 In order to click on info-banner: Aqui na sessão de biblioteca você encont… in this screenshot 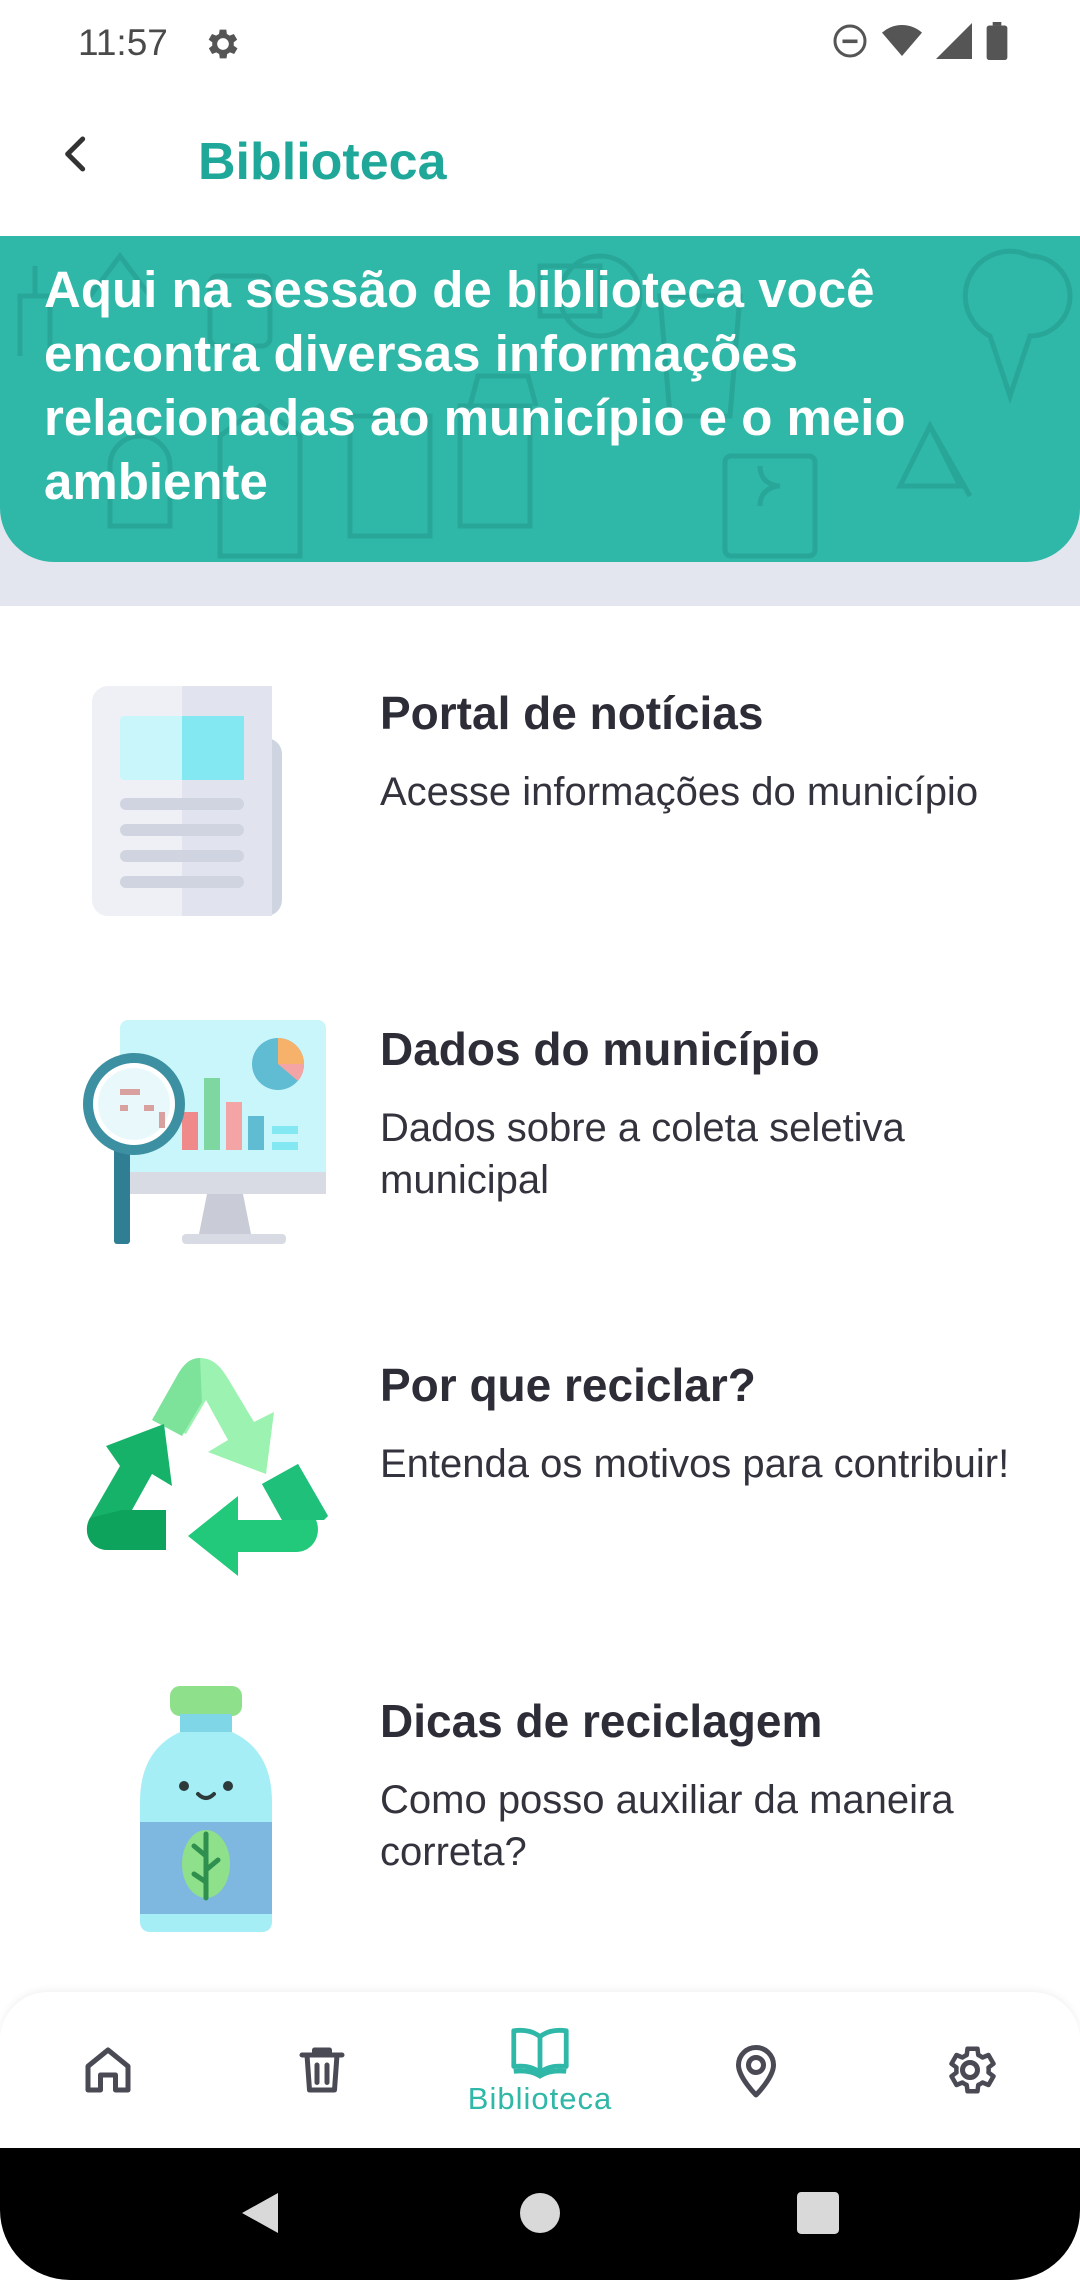, I will do `click(540, 399)`.